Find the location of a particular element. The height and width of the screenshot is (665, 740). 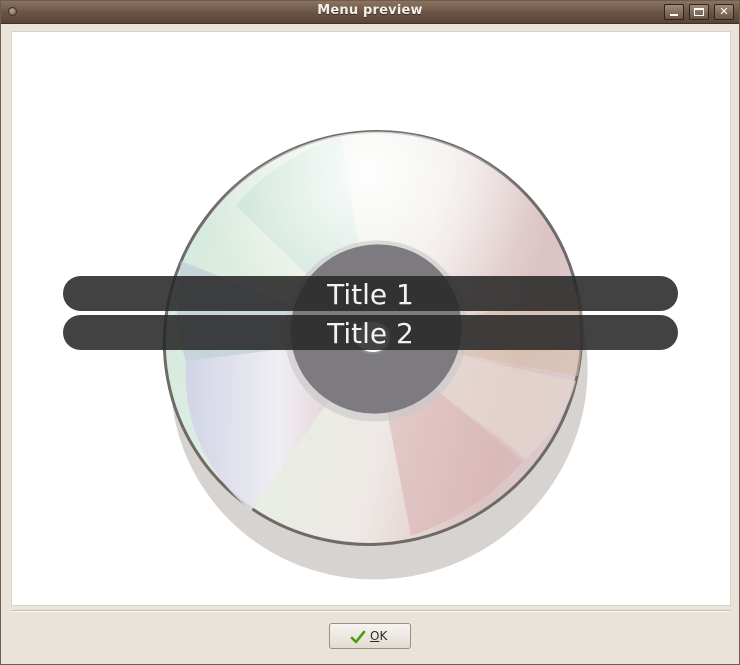

close-icon: ✕ is located at coordinates (724, 11).